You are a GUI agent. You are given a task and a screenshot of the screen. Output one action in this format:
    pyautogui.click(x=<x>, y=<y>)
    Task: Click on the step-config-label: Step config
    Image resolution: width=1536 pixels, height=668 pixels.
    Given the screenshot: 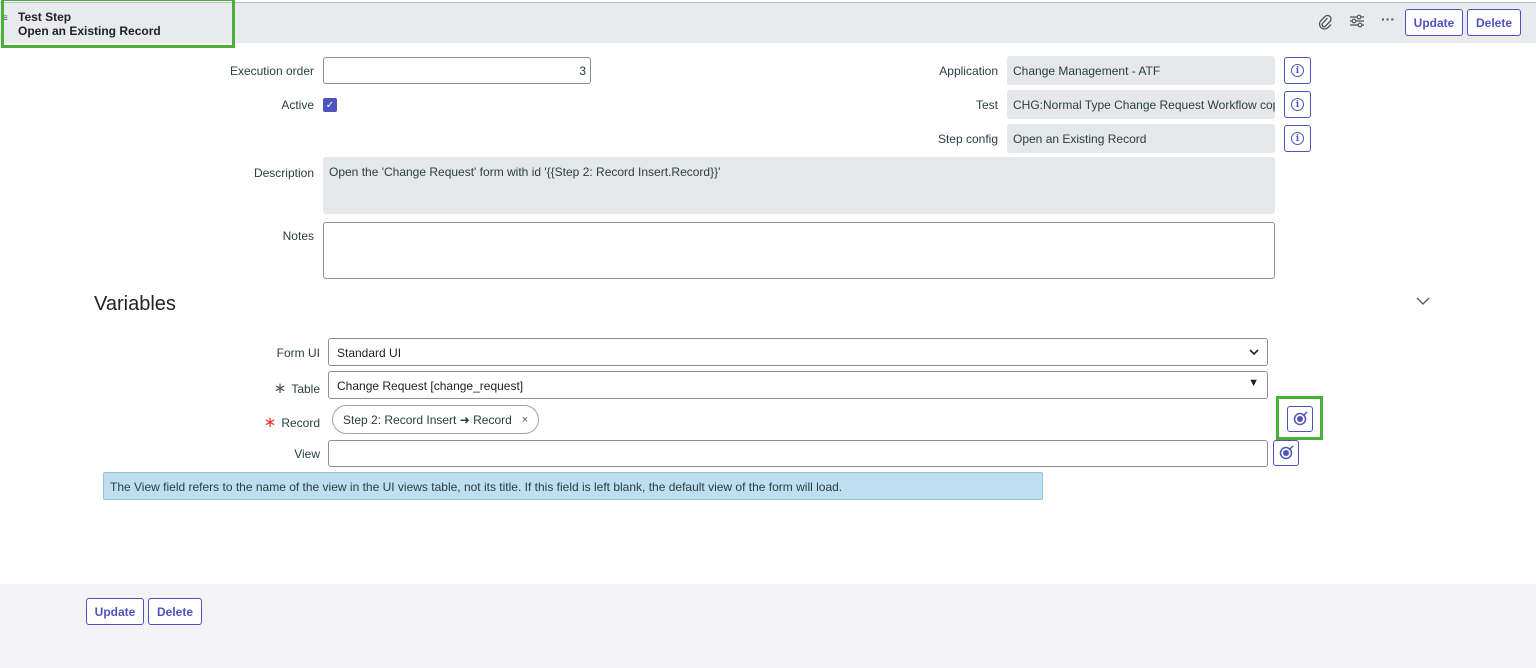 What is the action you would take?
    pyautogui.click(x=967, y=139)
    